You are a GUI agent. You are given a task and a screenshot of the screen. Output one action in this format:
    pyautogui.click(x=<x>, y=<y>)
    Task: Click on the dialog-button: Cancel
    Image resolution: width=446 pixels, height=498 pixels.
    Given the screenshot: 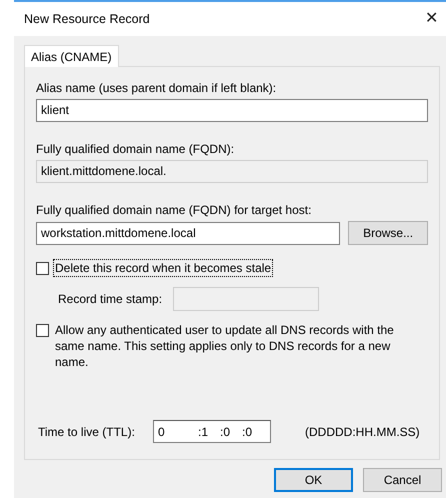 What is the action you would take?
    pyautogui.click(x=402, y=480)
    